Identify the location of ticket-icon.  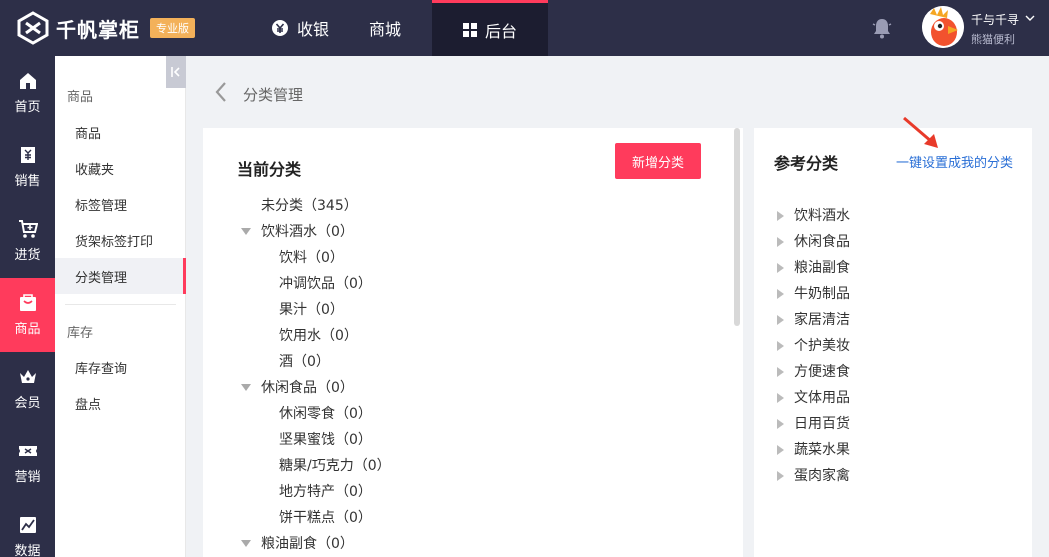
(27, 451).